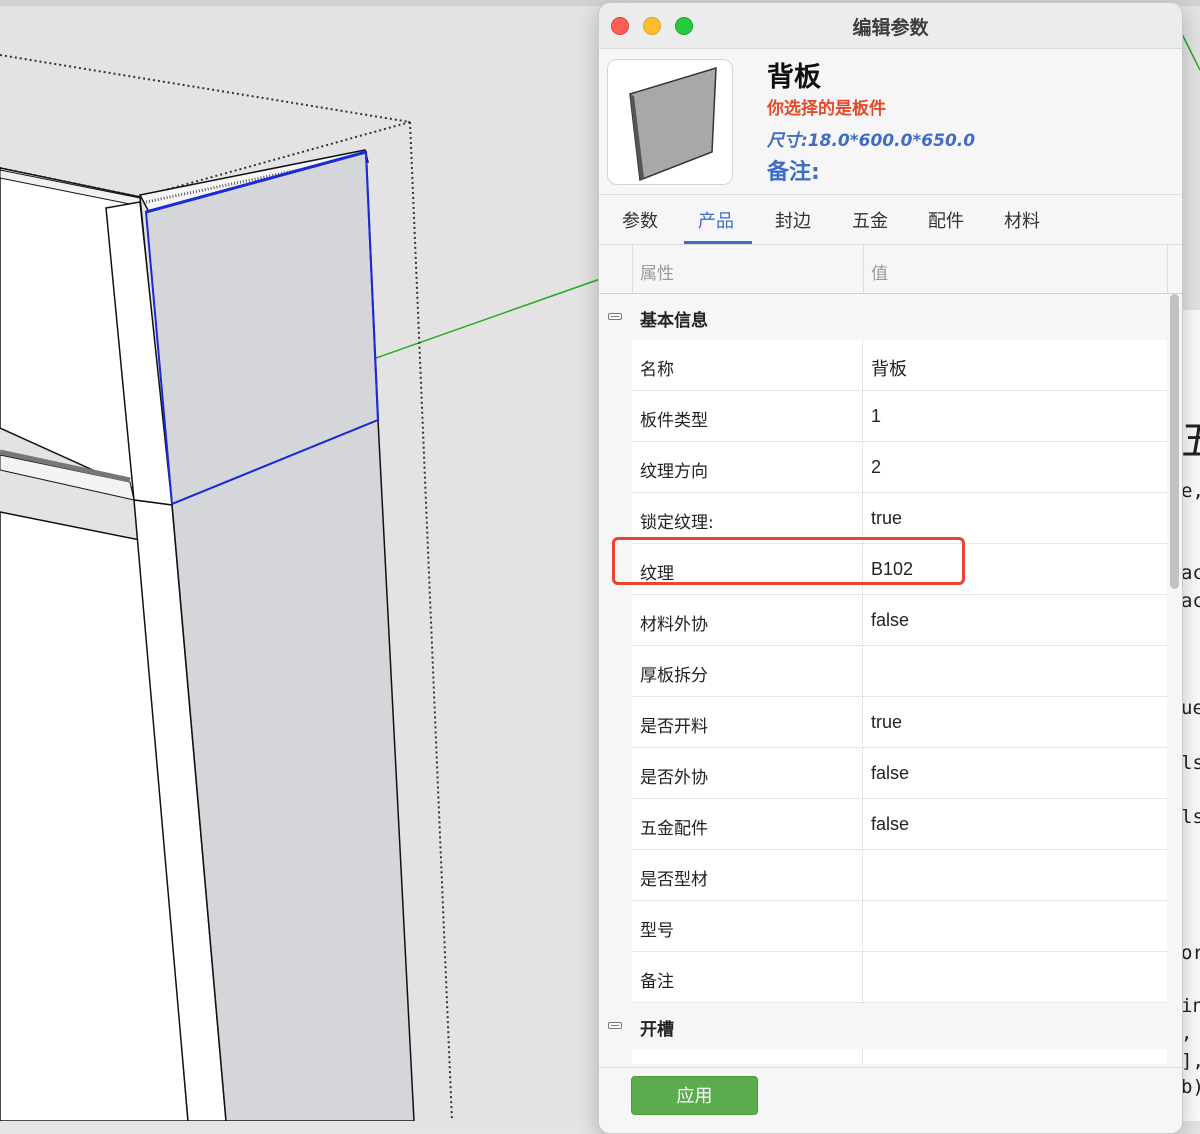 The height and width of the screenshot is (1134, 1200). Describe the element at coordinates (871, 141) in the screenshot. I see `part-size: 尺寸:18.0*600.0*650.0` at that location.